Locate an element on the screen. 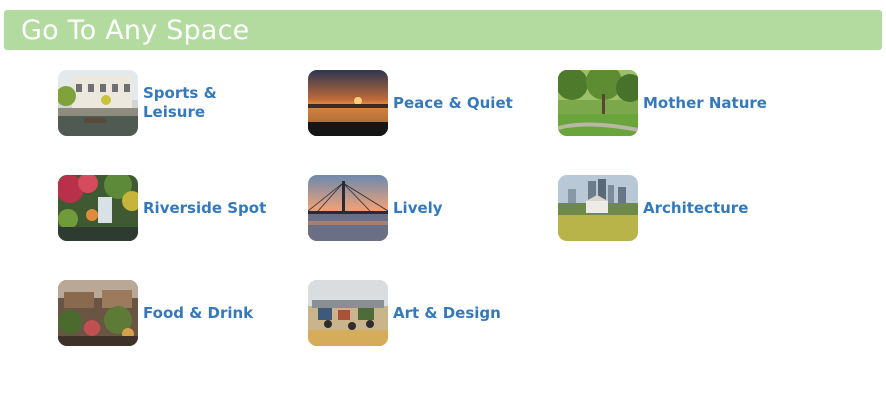 The width and height of the screenshot is (886, 408). space-link-sports-leisure: Sports & Leisure is located at coordinates (145, 103).